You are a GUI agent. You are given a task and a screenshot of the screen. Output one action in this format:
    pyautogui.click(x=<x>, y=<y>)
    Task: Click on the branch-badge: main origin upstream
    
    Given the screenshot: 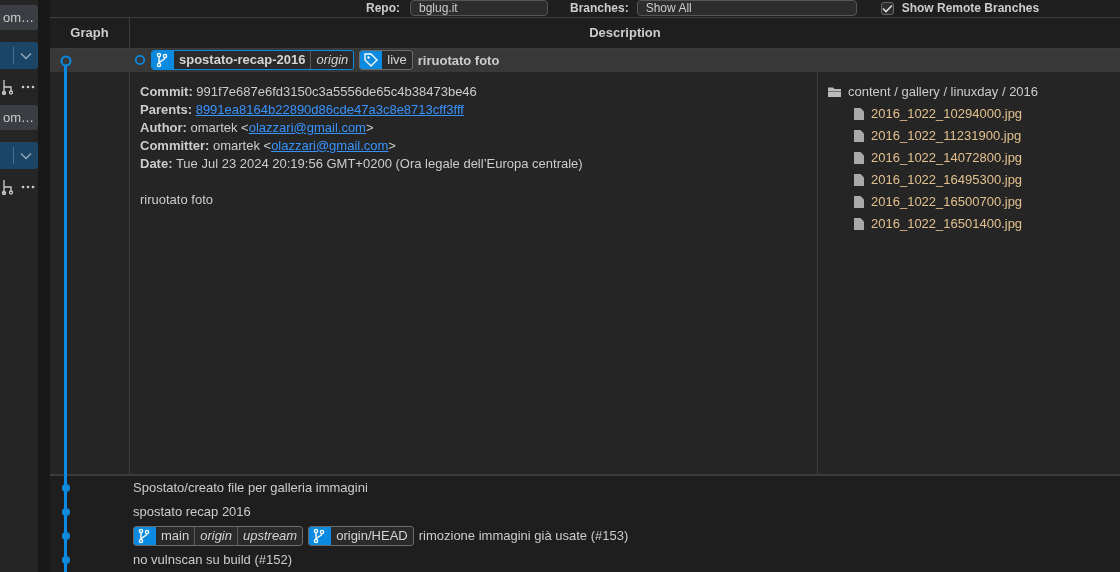 What is the action you would take?
    pyautogui.click(x=218, y=536)
    